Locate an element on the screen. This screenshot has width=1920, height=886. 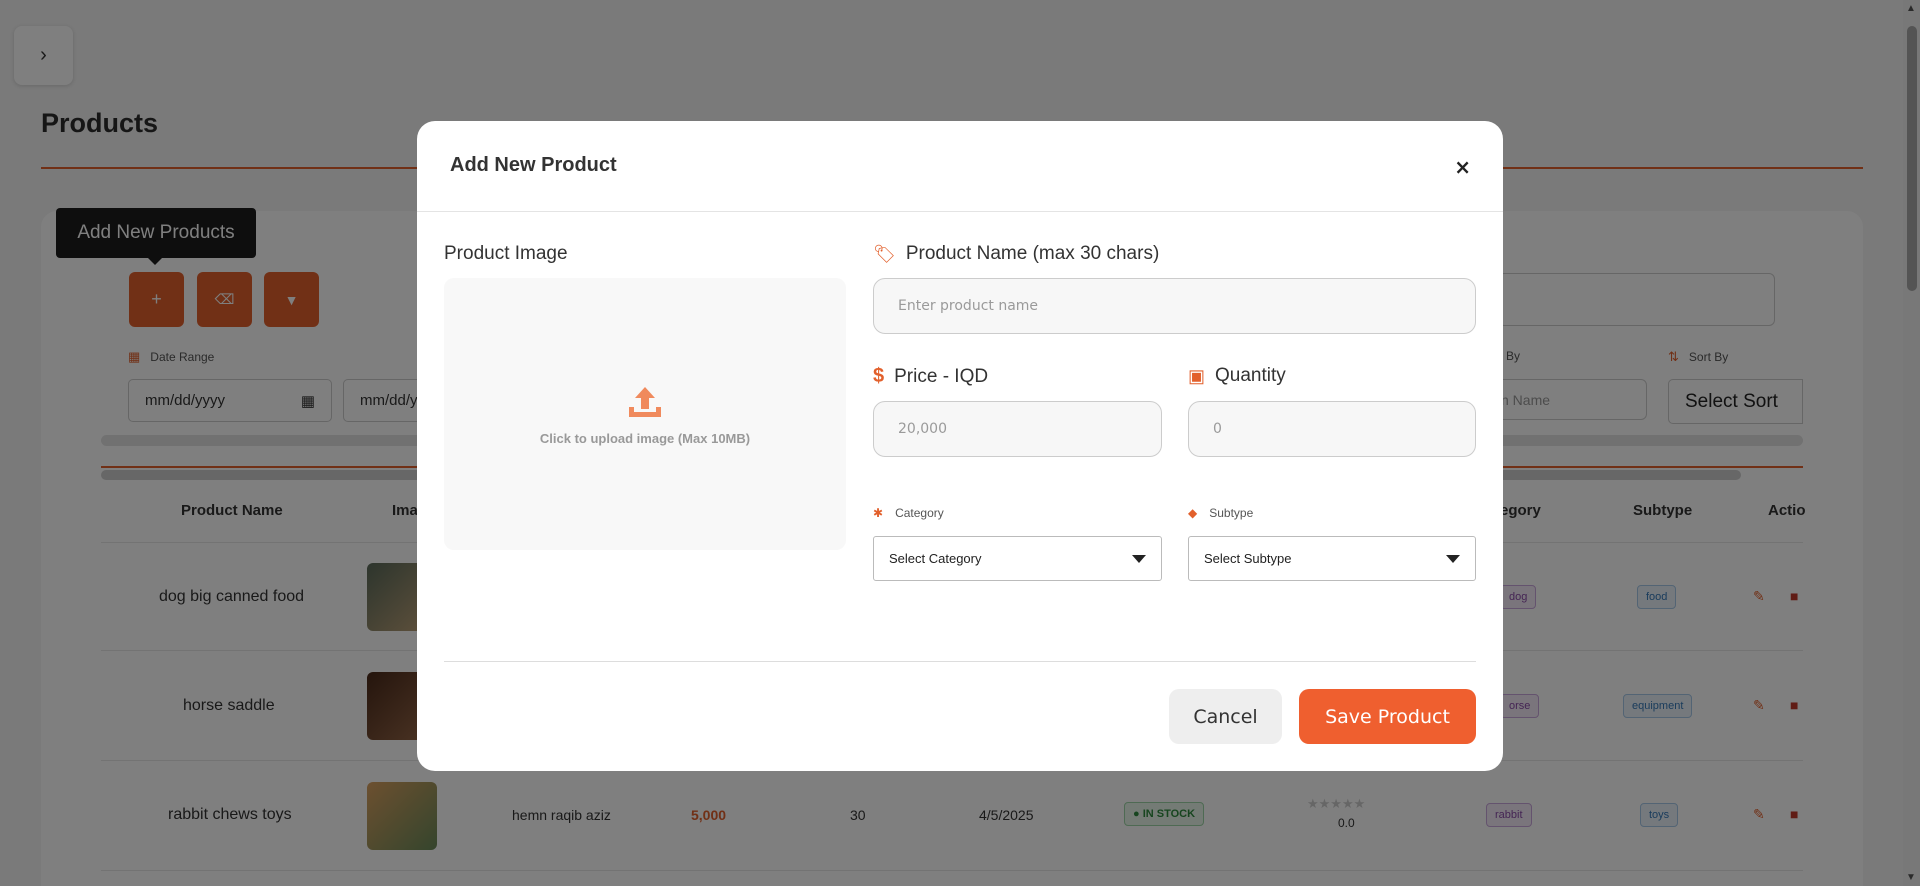
tag-icon: 🏷︎ is located at coordinates (884, 253).